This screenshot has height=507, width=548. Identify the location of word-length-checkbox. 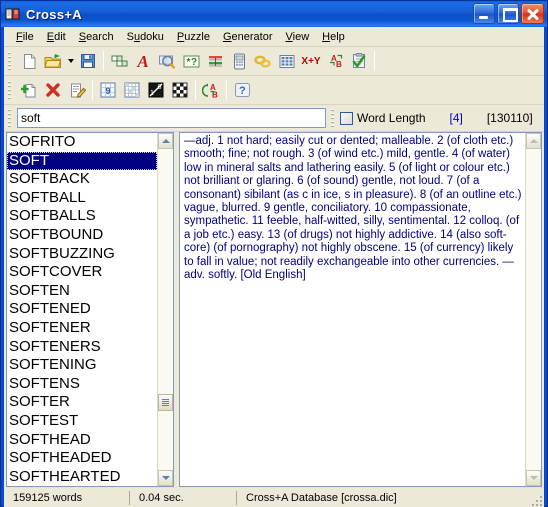
(346, 118).